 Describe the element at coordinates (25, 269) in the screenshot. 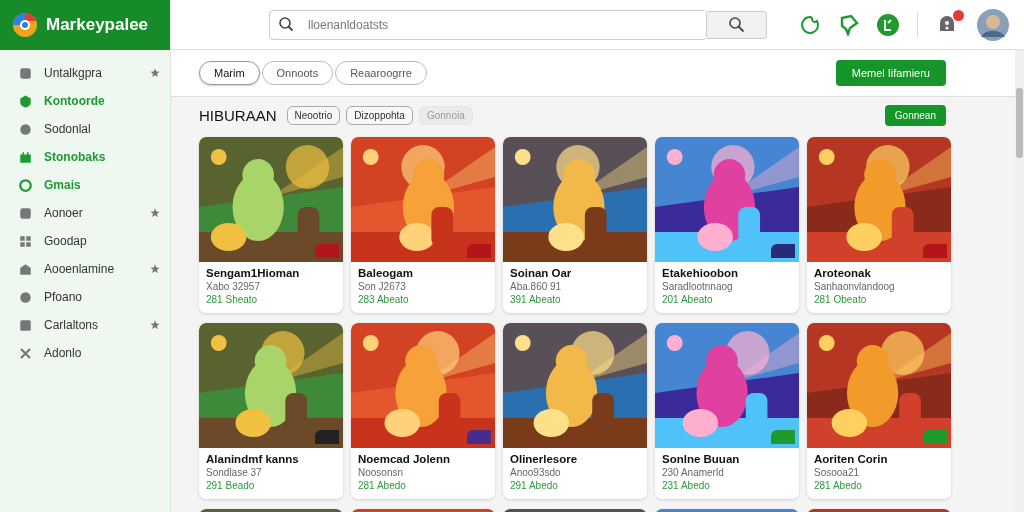

I see `house-icon` at that location.